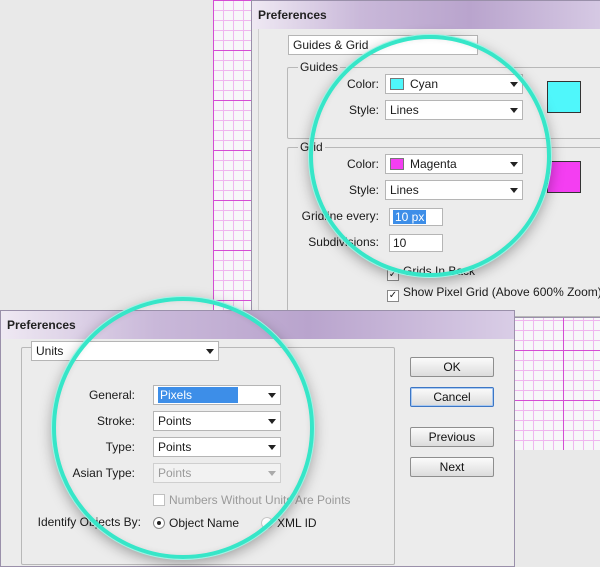  What do you see at coordinates (404, 110) in the screenshot?
I see `guides-style-value: Lines` at bounding box center [404, 110].